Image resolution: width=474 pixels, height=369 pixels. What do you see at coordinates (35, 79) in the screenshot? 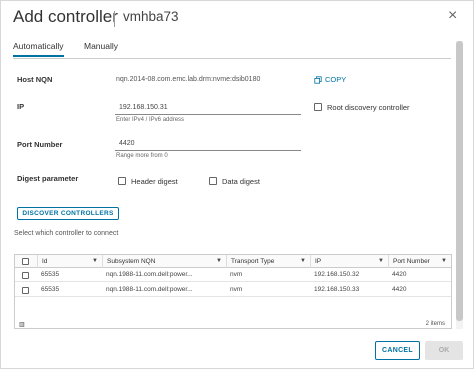
I see `host-nqn-label: Host NQN` at bounding box center [35, 79].